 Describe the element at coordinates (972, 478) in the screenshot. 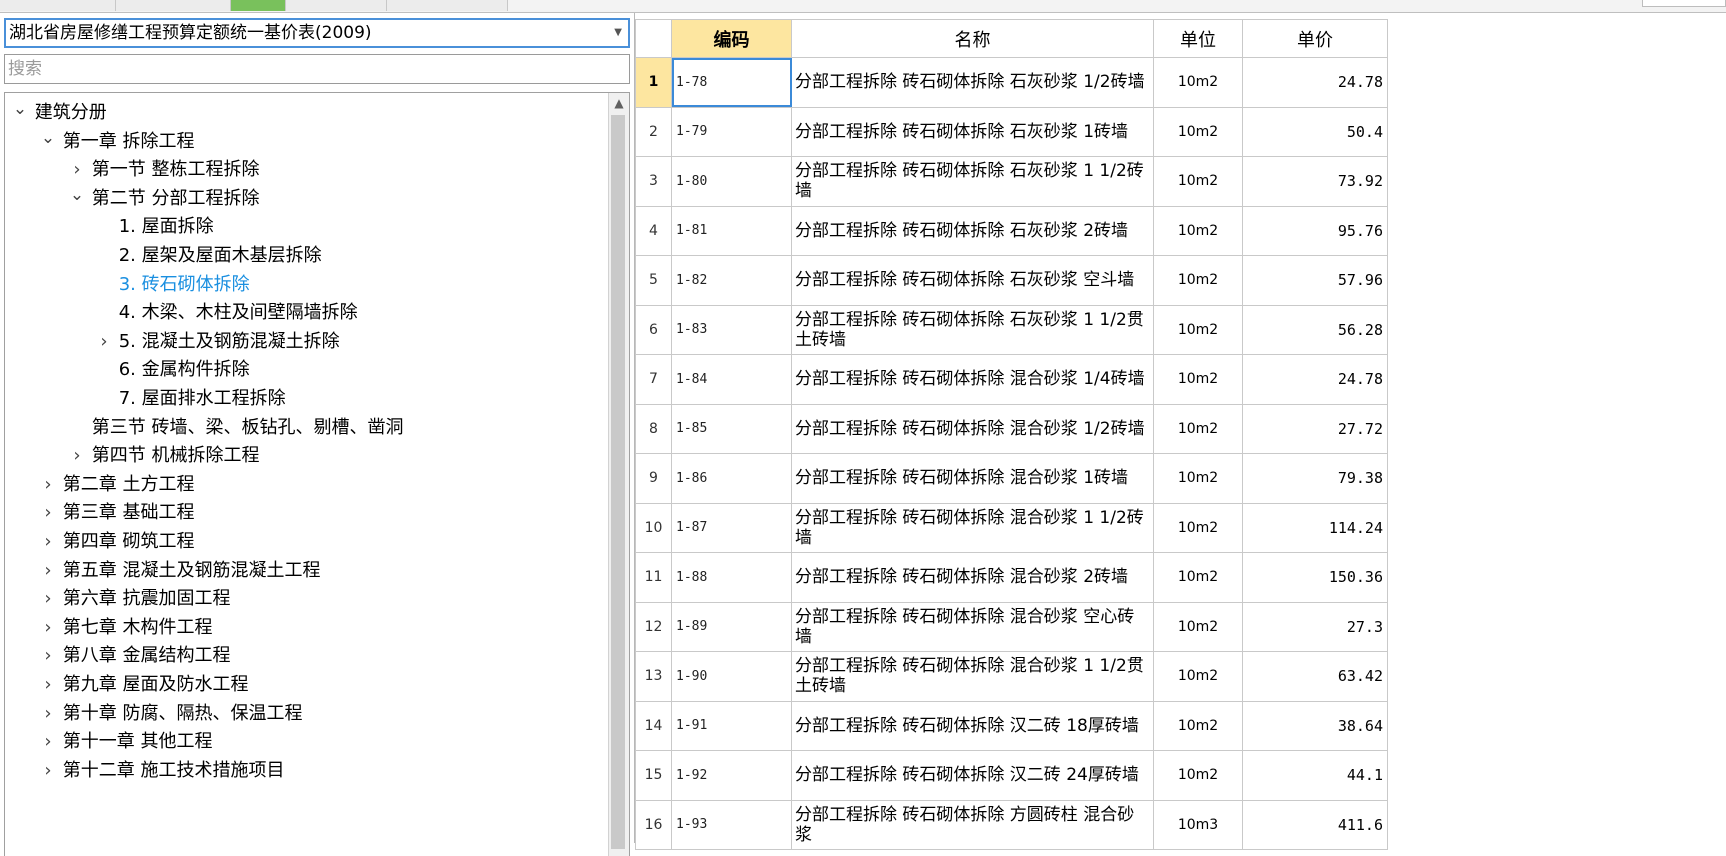

I see `name-cell: 分部工程拆除 砖石砌体拆除 混合砂浆 1砖墙` at that location.